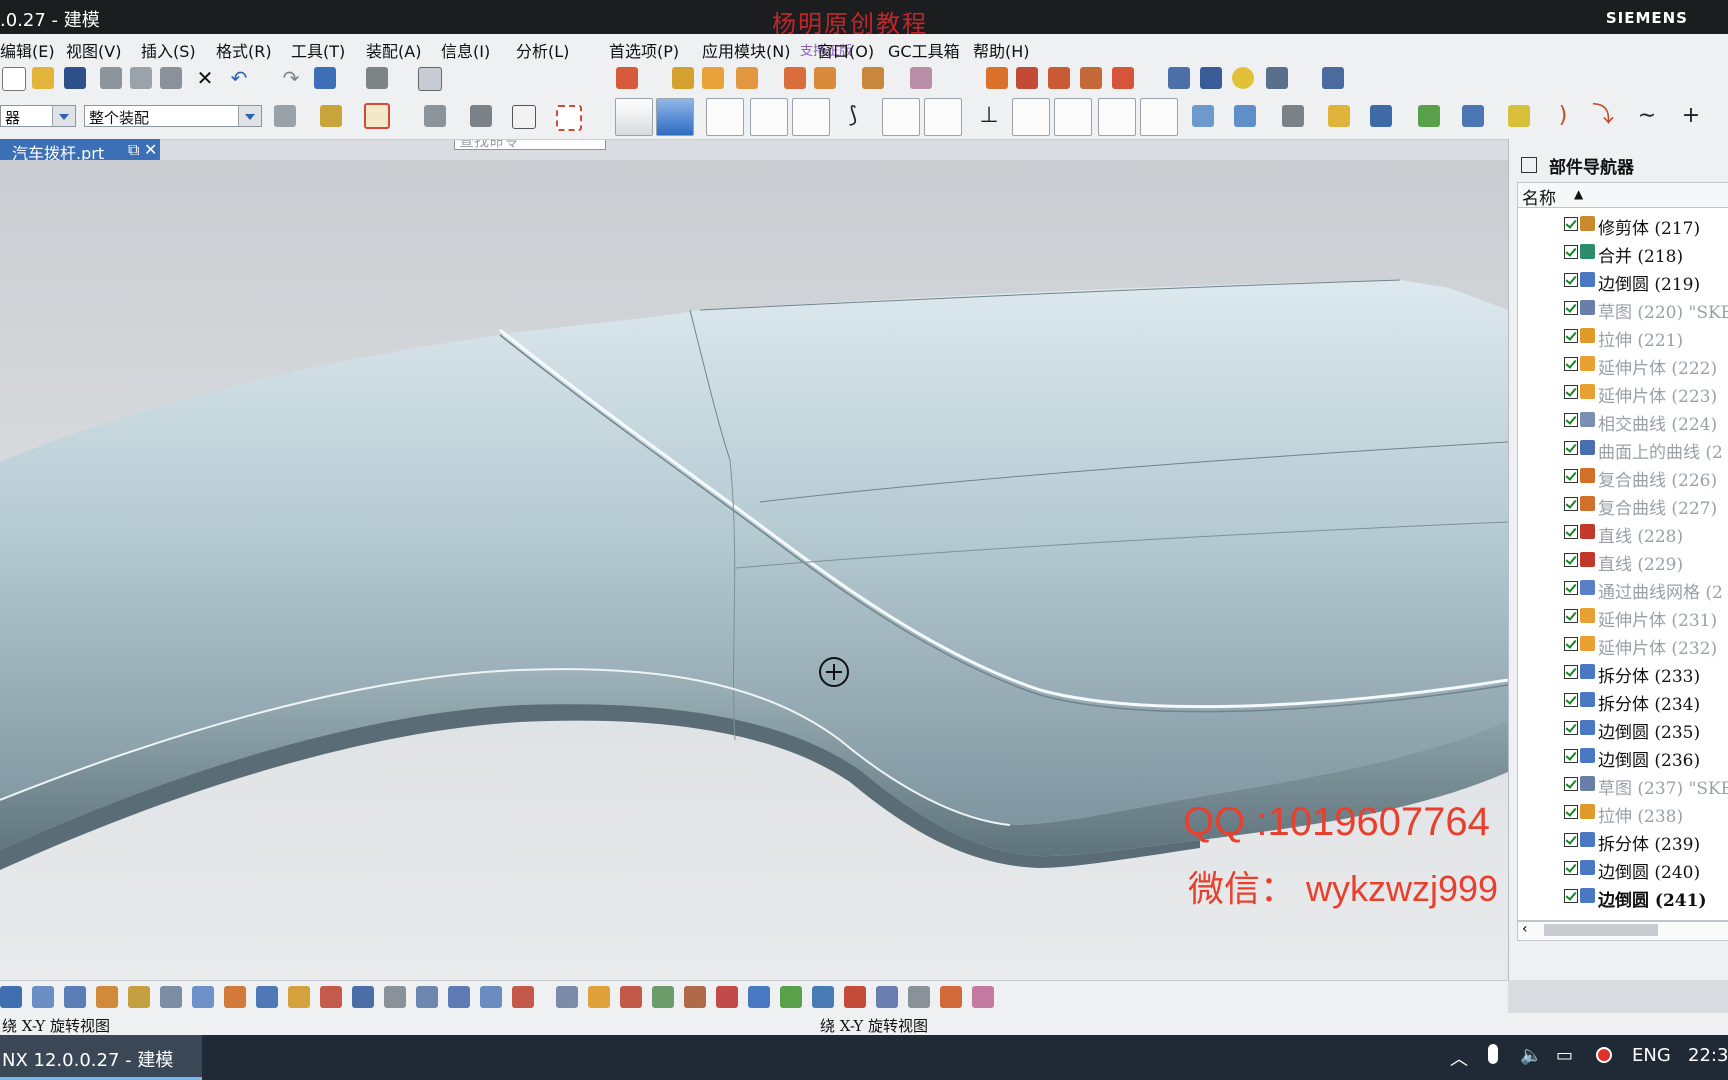  Describe the element at coordinates (683, 78) in the screenshot. I see `feature-icon` at that location.